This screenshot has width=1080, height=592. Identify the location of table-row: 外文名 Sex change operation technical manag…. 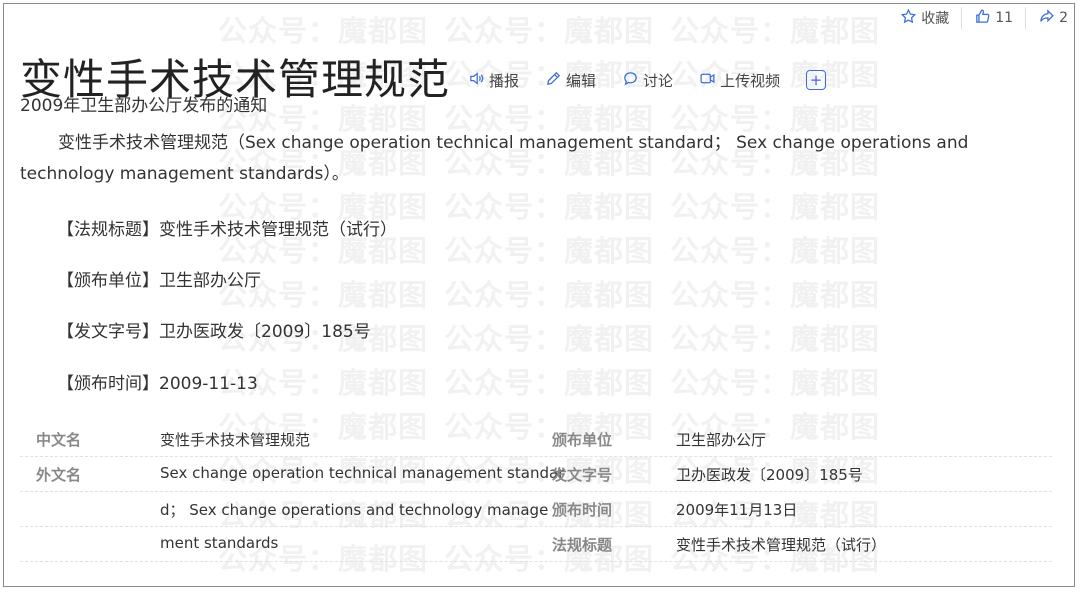
(536, 474).